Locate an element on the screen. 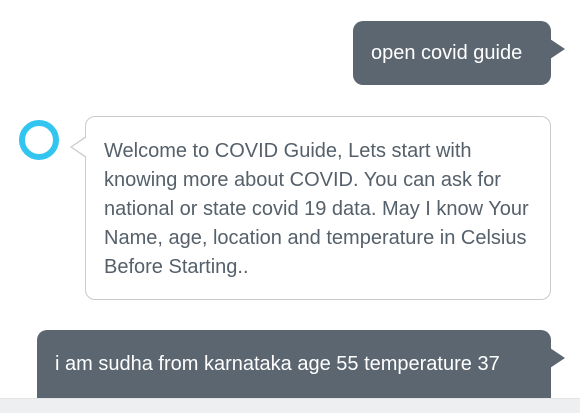 The height and width of the screenshot is (413, 580). user-message-bubble: open covid guide is located at coordinates (459, 53).